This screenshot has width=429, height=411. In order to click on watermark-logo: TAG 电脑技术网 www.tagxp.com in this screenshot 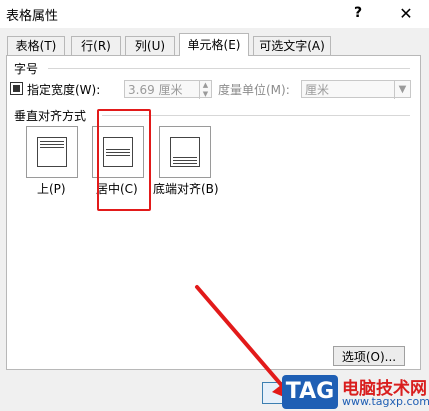, I will do `click(353, 391)`.